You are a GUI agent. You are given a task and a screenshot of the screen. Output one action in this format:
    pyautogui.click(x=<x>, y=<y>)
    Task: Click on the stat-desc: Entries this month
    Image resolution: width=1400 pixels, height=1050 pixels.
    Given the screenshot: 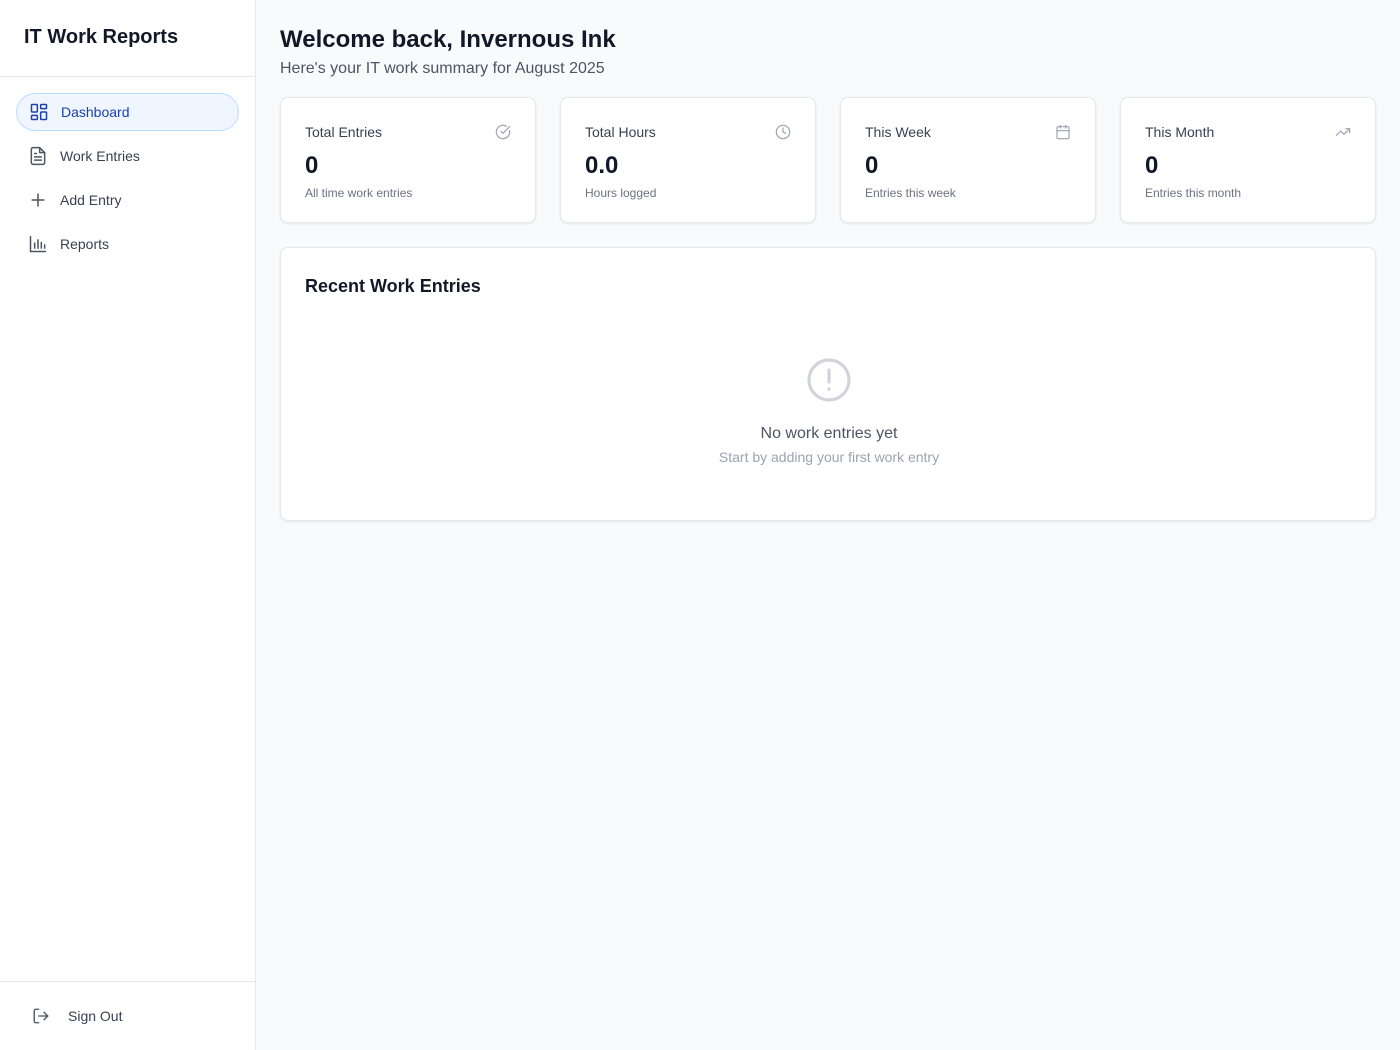 What is the action you would take?
    pyautogui.click(x=1193, y=193)
    